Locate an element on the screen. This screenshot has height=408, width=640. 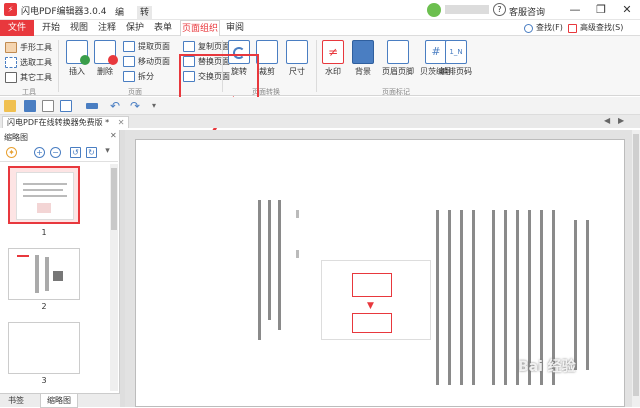
menu-protect: 保护 is located at coordinates (135, 28).